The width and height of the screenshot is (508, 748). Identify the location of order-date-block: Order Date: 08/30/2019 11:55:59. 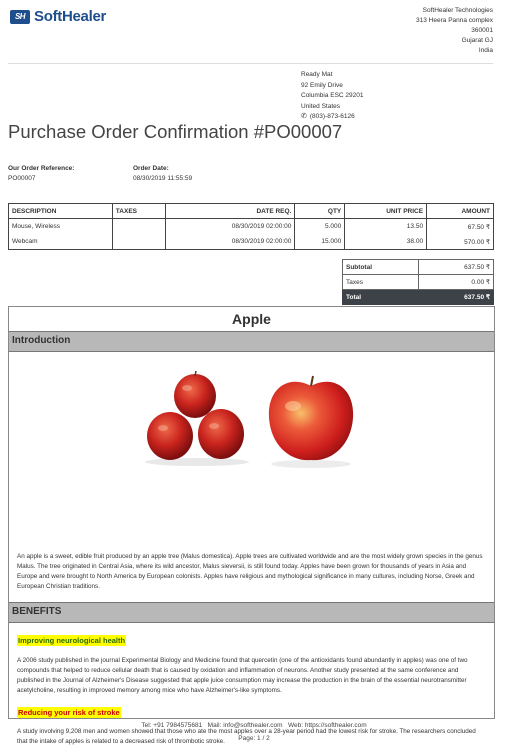
(162, 174).